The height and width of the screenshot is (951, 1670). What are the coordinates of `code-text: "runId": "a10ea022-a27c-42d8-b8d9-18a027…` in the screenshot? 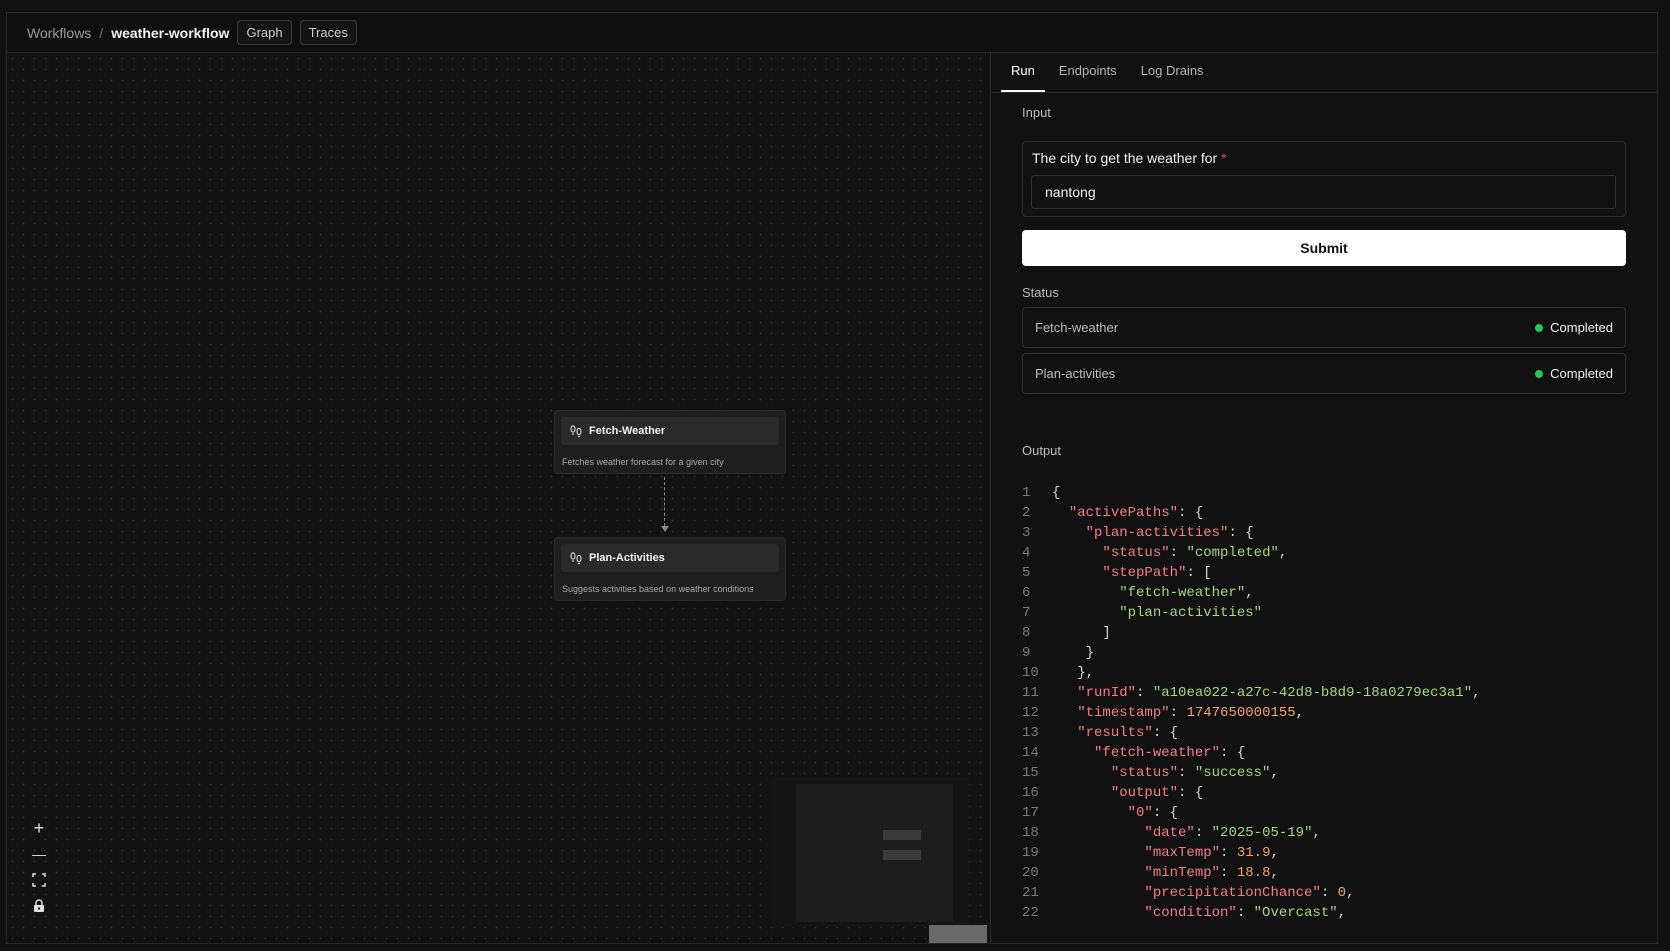 It's located at (1279, 693).